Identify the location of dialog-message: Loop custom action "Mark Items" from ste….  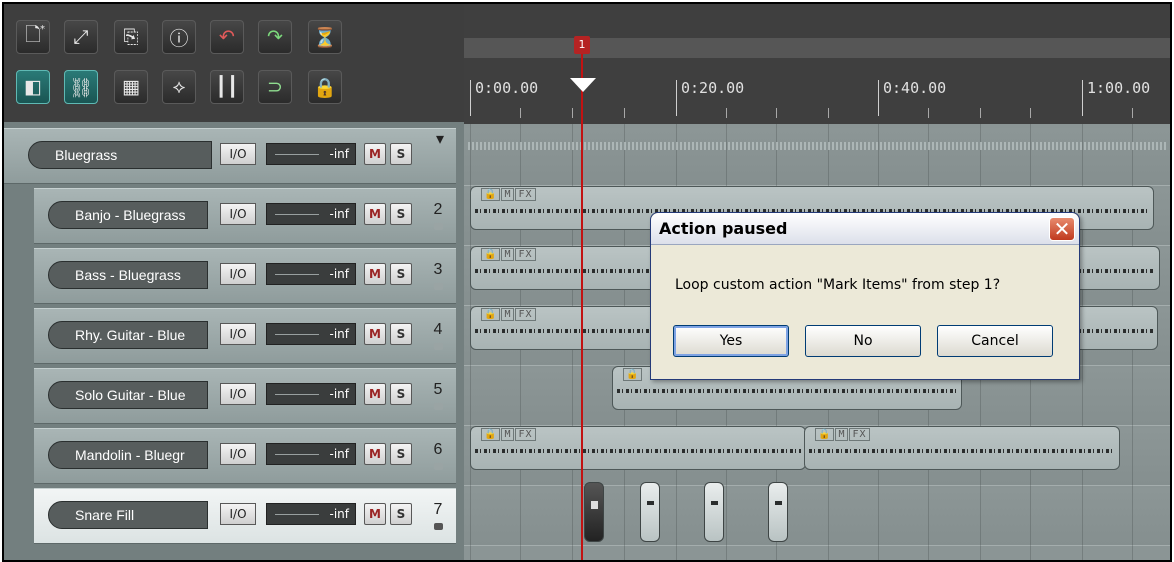
(838, 285).